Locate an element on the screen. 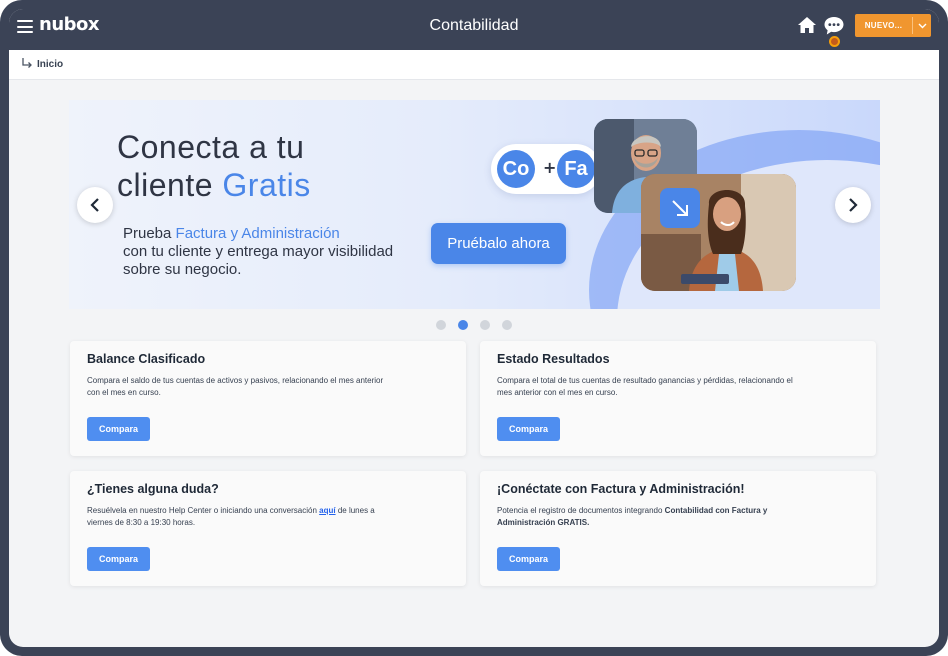  card-title: ¿Tienes alguna duda? is located at coordinates (153, 489).